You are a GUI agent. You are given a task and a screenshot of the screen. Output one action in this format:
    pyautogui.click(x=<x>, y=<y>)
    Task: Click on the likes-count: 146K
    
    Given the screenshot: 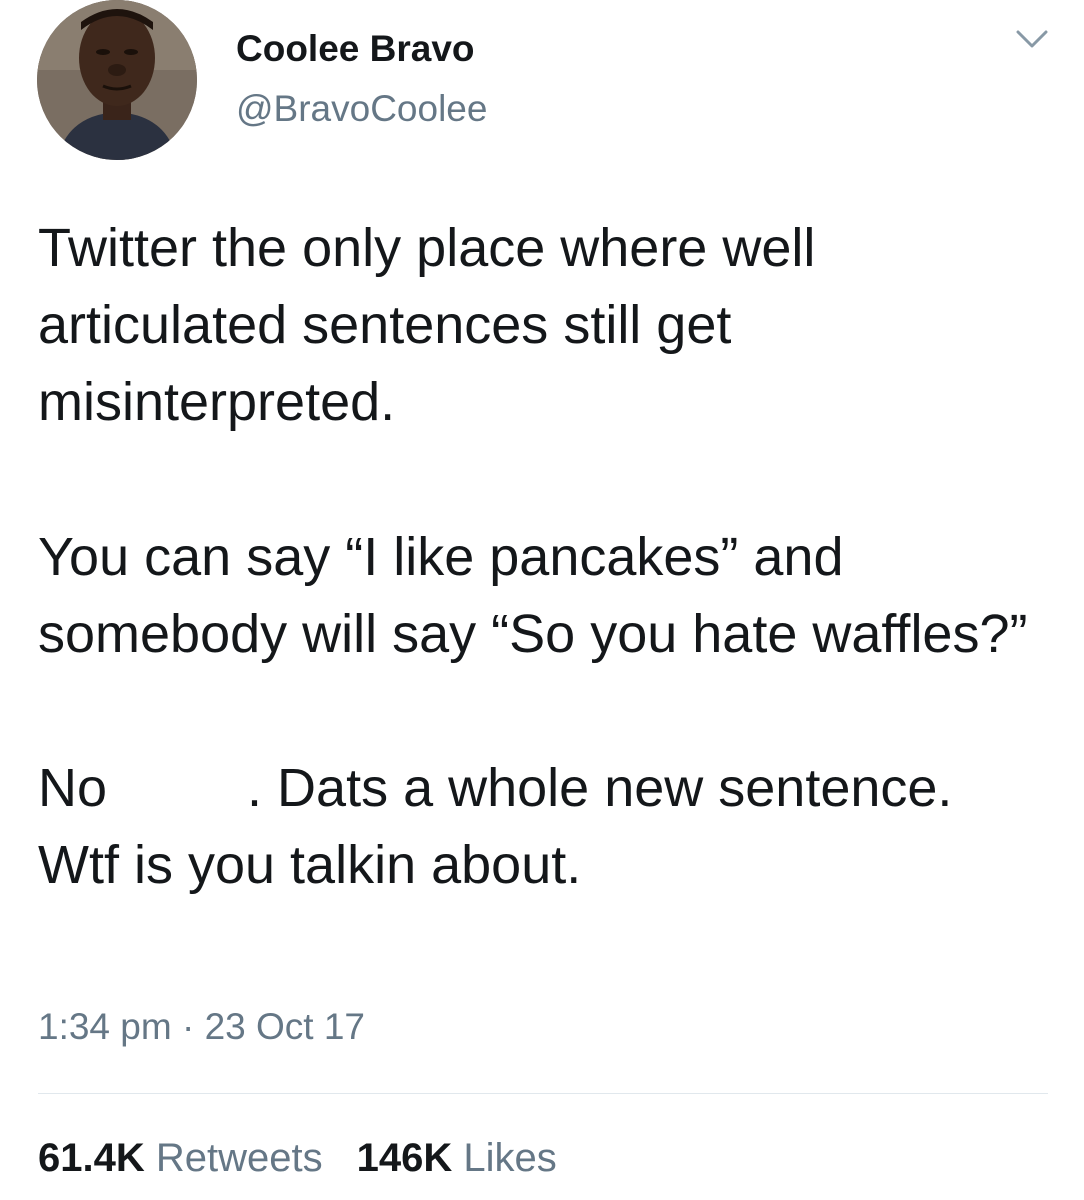 What is the action you would take?
    pyautogui.click(x=404, y=1158)
    